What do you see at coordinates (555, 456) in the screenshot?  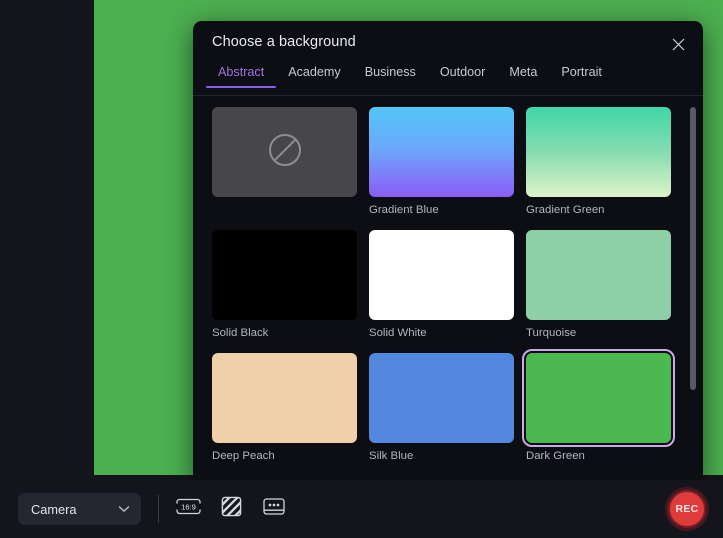 I see `background-label: Dark Green` at bounding box center [555, 456].